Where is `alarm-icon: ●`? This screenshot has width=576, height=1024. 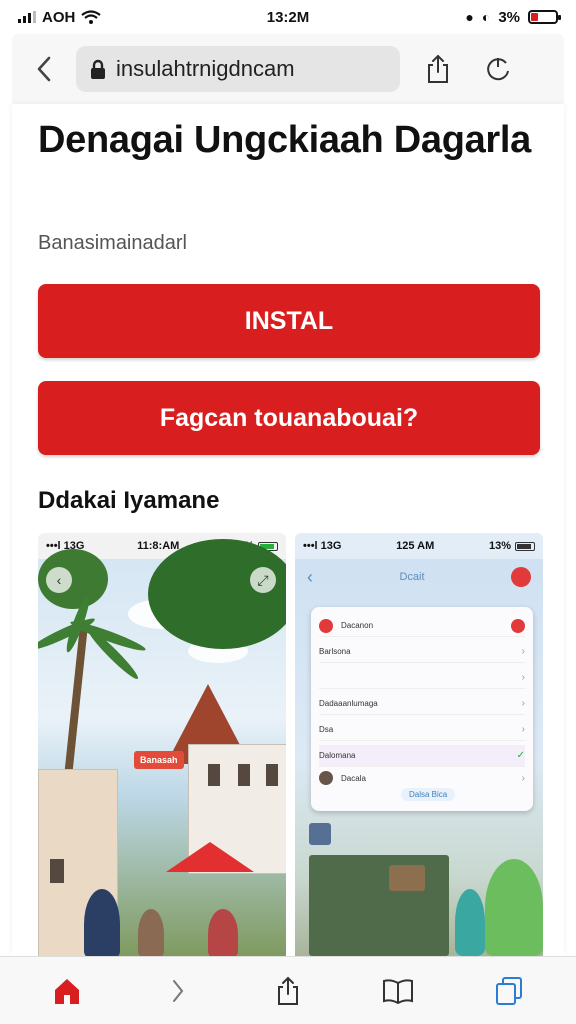
alarm-icon: ● is located at coordinates (469, 17).